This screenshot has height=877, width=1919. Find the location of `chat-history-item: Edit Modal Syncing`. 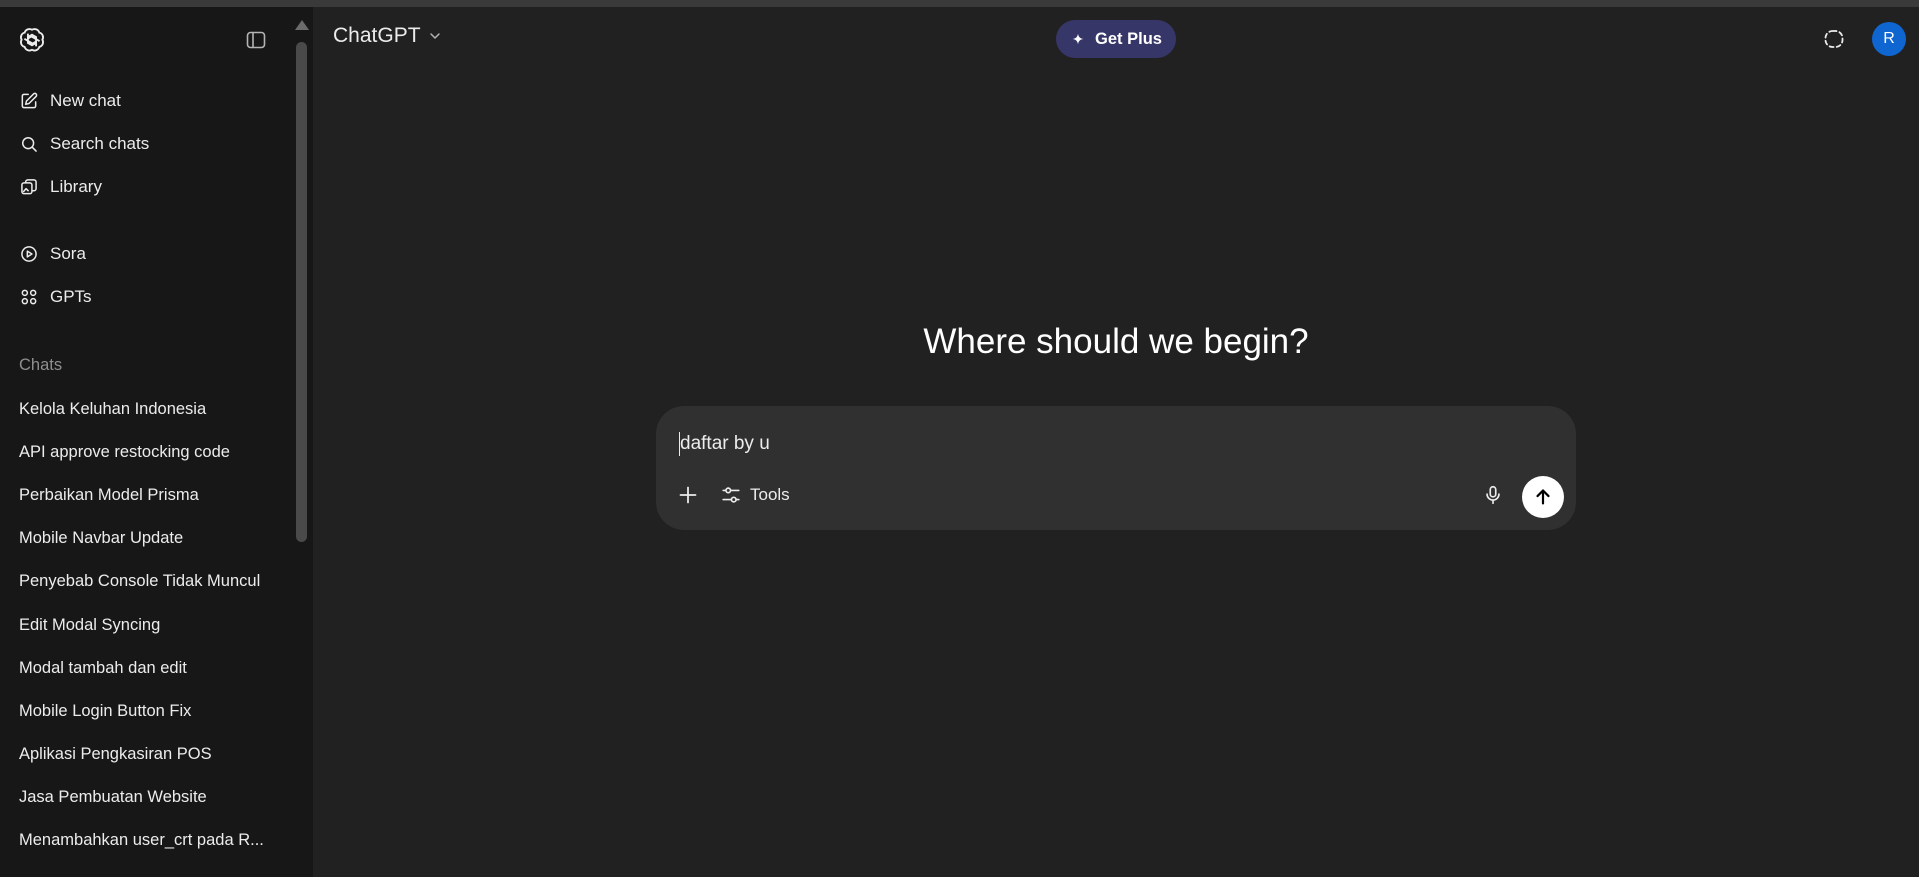

chat-history-item: Edit Modal Syncing is located at coordinates (148, 625).